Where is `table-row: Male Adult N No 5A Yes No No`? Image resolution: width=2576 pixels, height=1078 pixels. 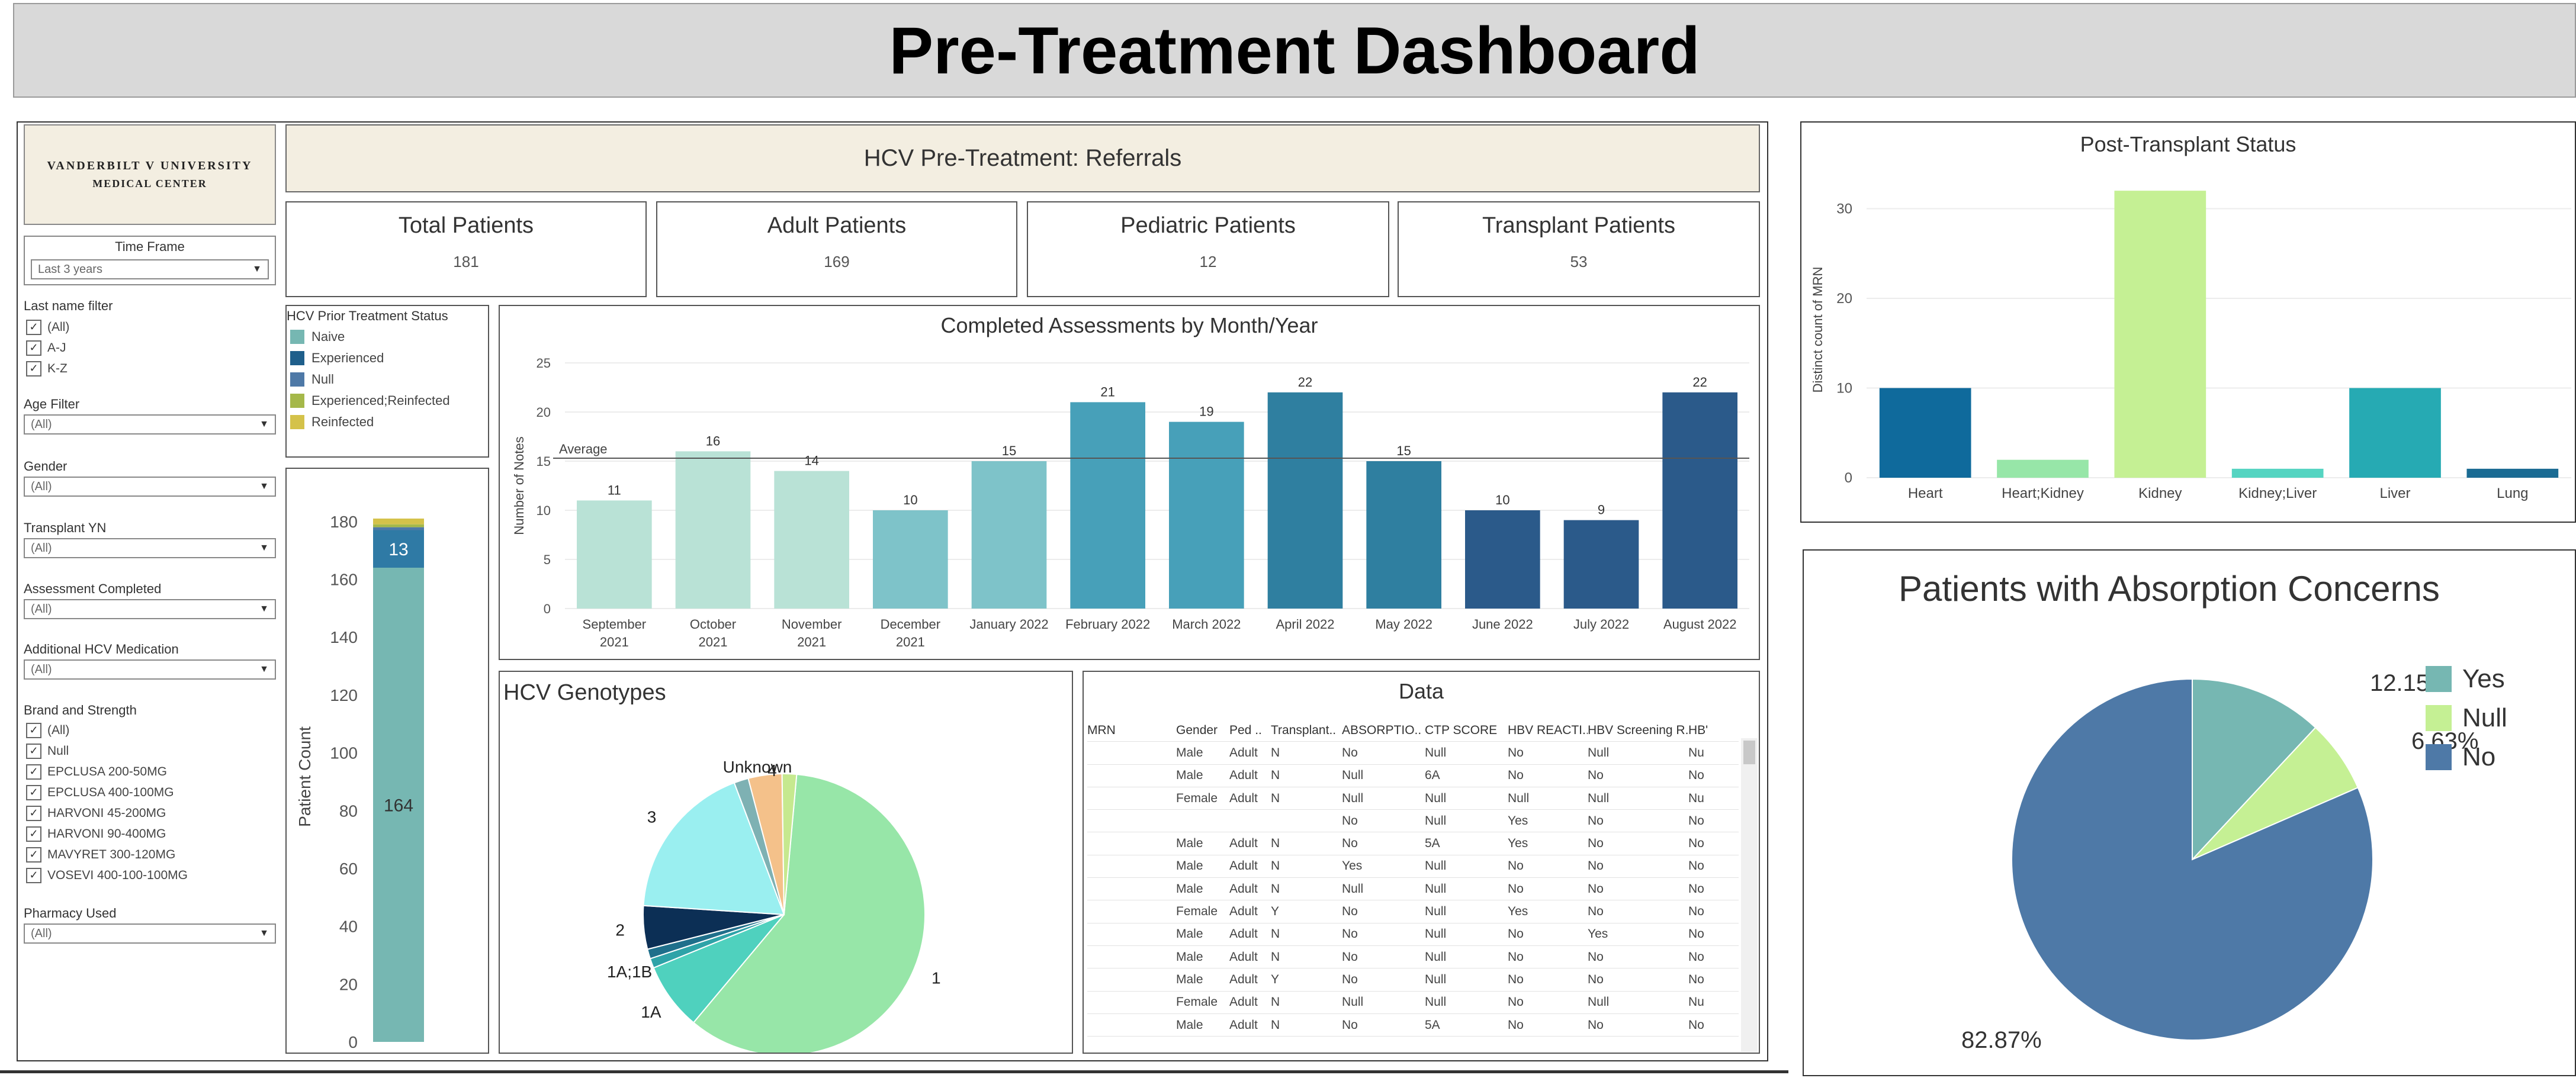
table-row: Male Adult N No 5A Yes No No is located at coordinates (1413, 843).